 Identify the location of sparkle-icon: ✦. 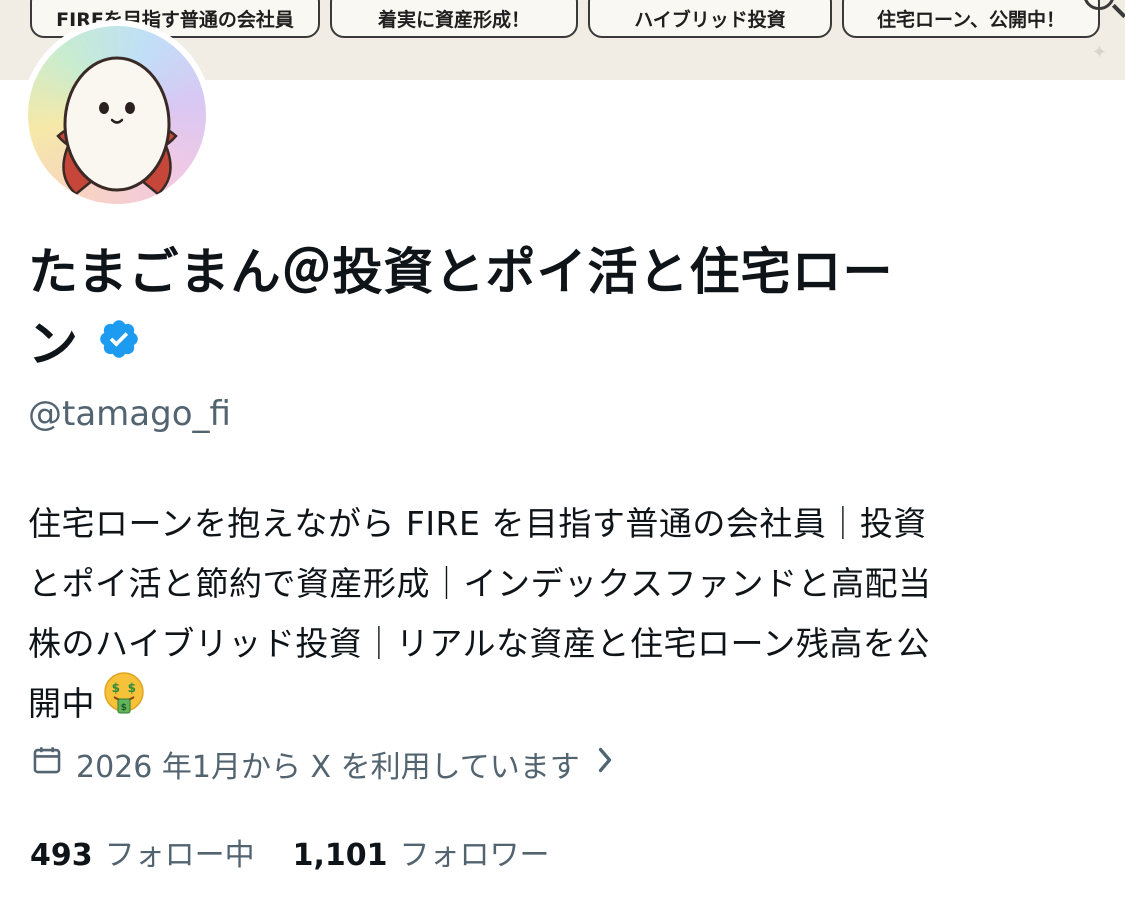
(1099, 52).